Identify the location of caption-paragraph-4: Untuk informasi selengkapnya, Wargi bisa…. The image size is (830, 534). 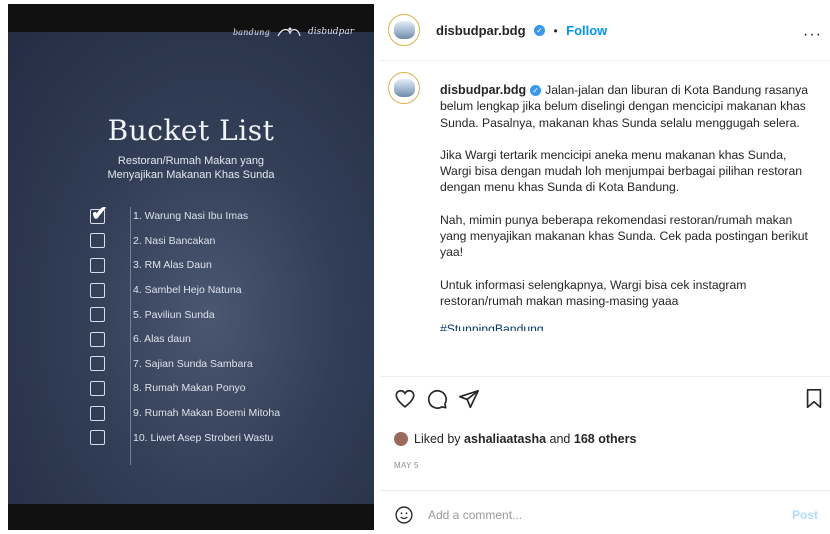
(593, 292).